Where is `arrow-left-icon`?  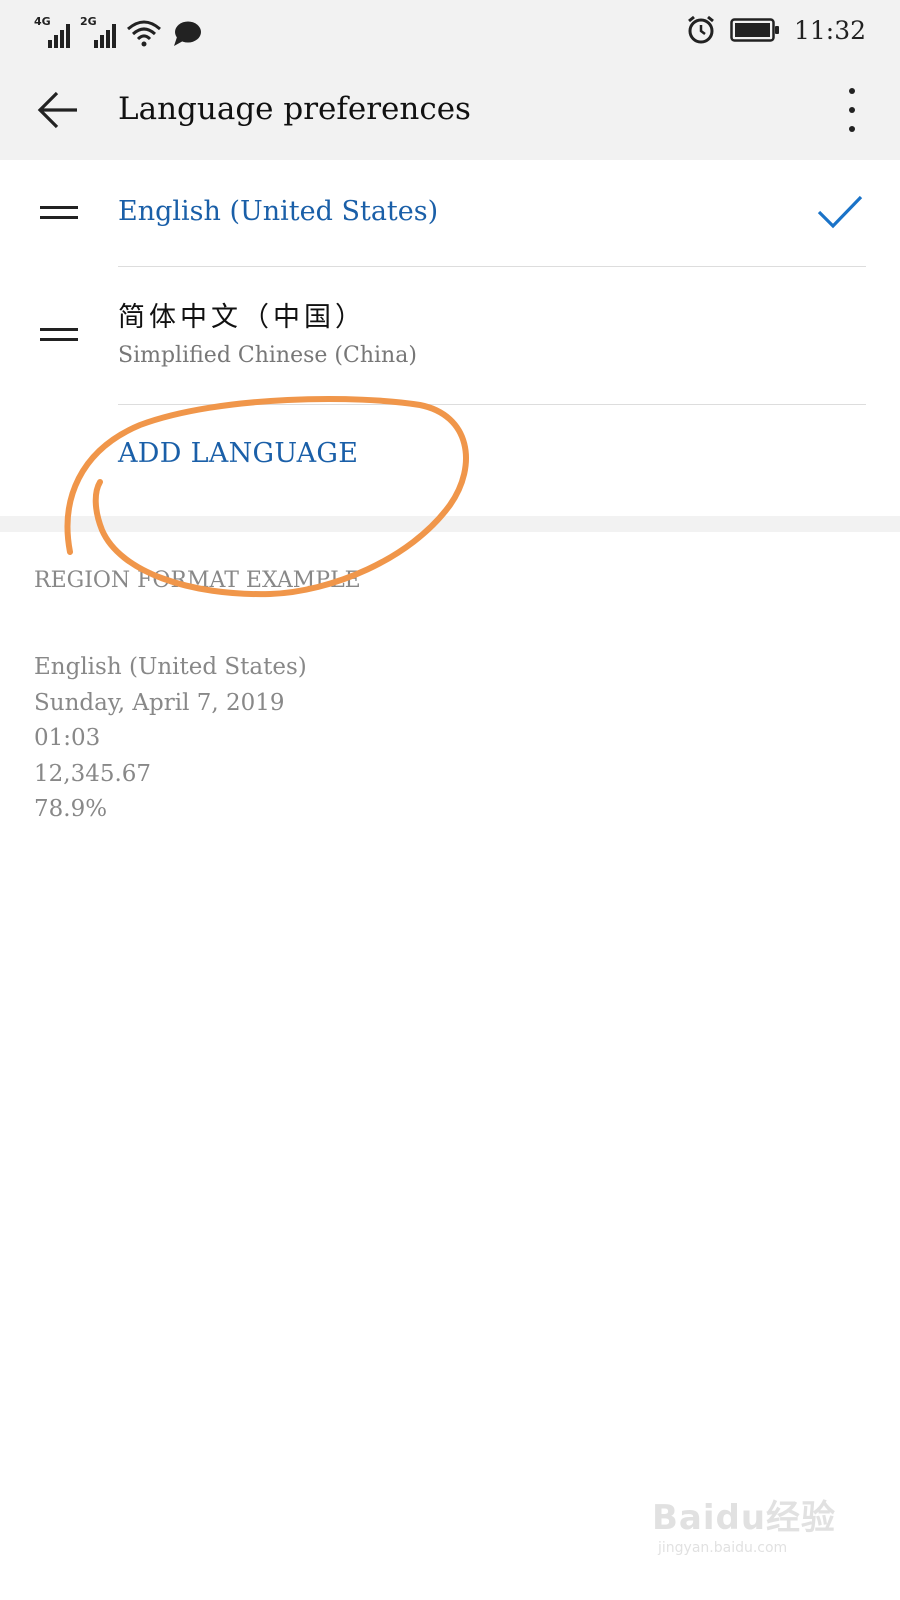 arrow-left-icon is located at coordinates (57, 110).